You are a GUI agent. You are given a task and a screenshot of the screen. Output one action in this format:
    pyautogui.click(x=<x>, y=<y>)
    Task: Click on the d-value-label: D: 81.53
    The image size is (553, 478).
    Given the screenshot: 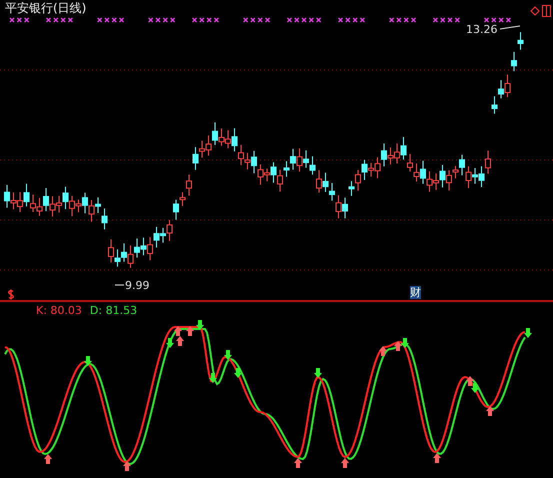 What is the action you would take?
    pyautogui.click(x=114, y=310)
    